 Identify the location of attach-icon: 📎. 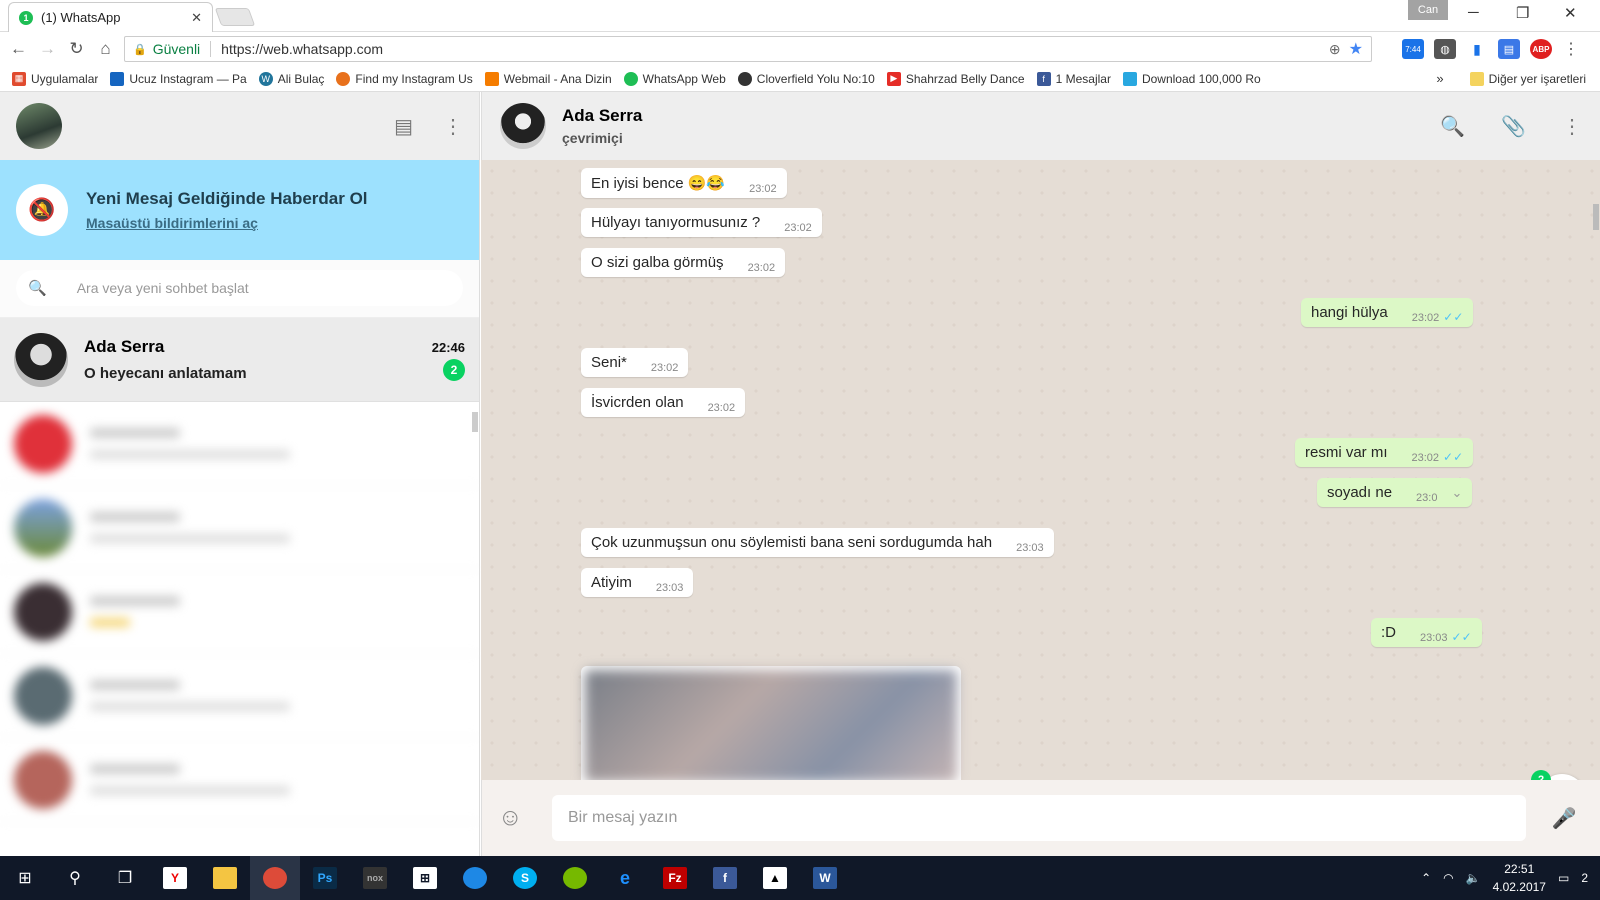
(1513, 126).